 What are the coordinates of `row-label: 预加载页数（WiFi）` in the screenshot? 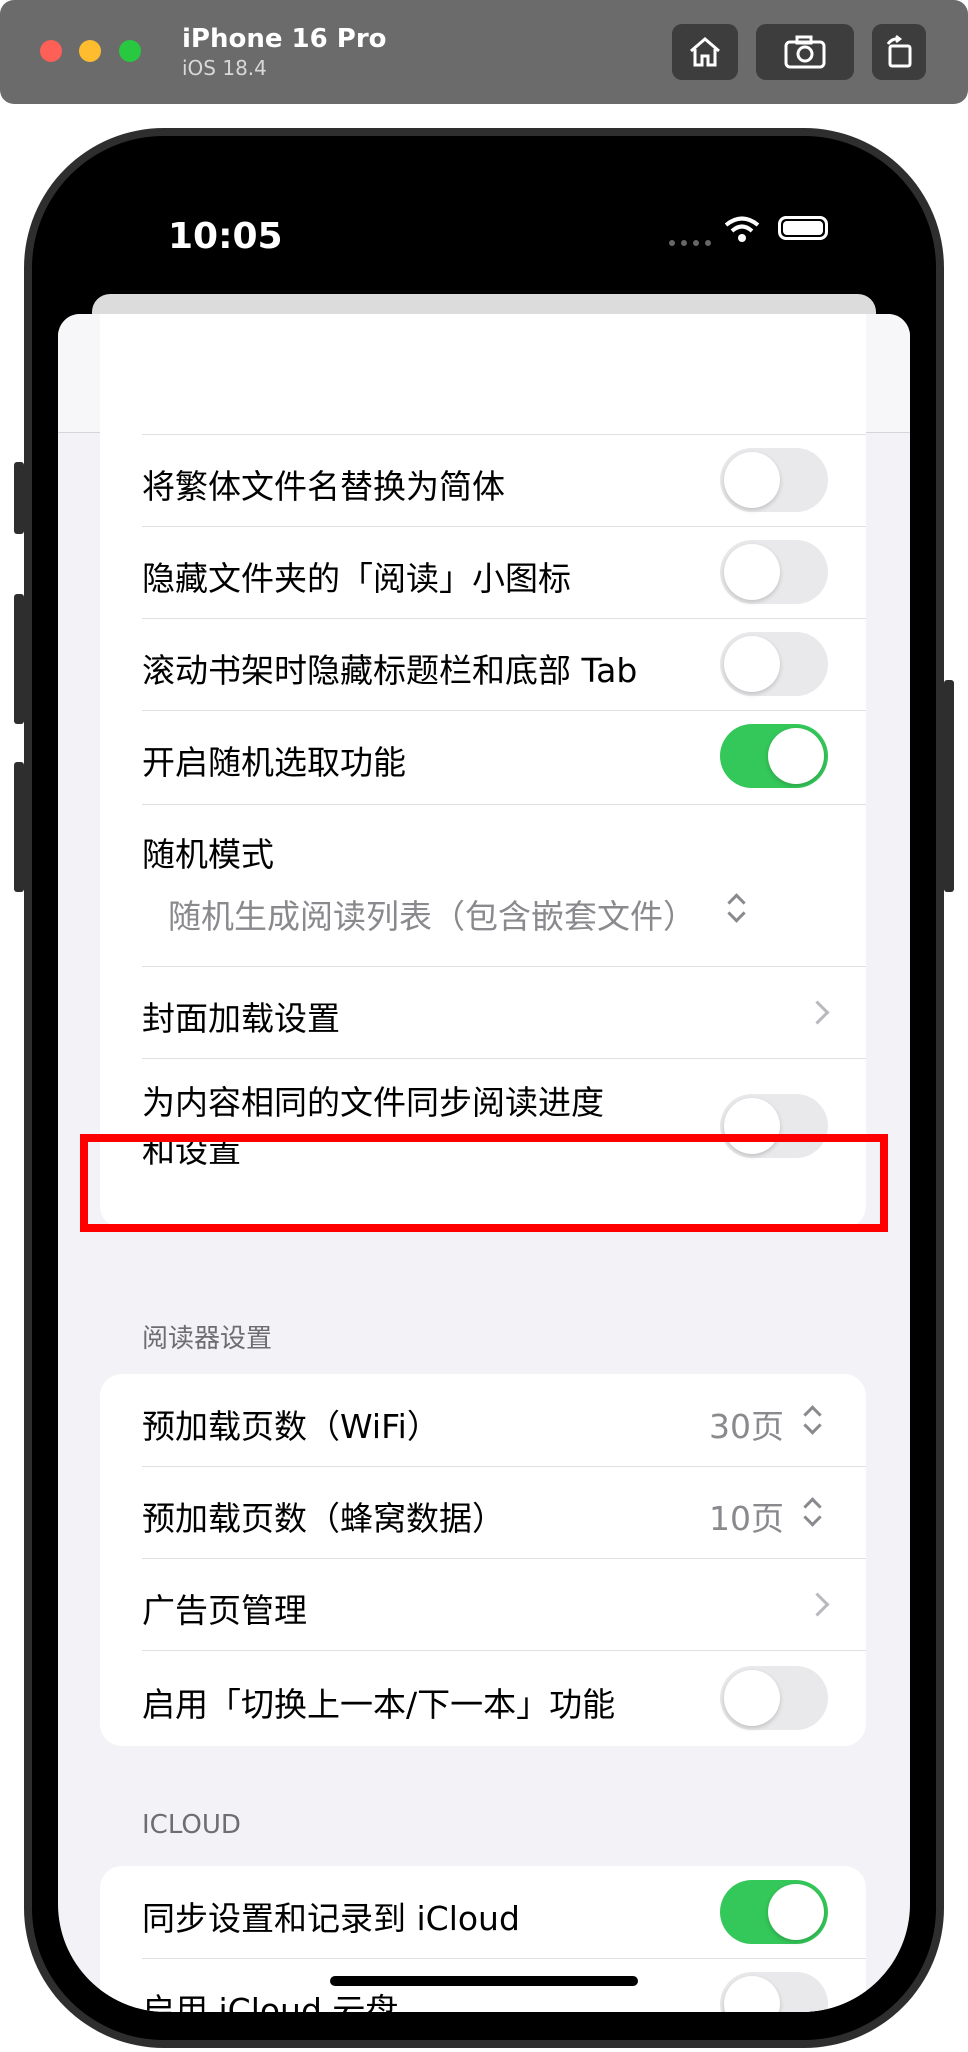 It's located at (291, 1426).